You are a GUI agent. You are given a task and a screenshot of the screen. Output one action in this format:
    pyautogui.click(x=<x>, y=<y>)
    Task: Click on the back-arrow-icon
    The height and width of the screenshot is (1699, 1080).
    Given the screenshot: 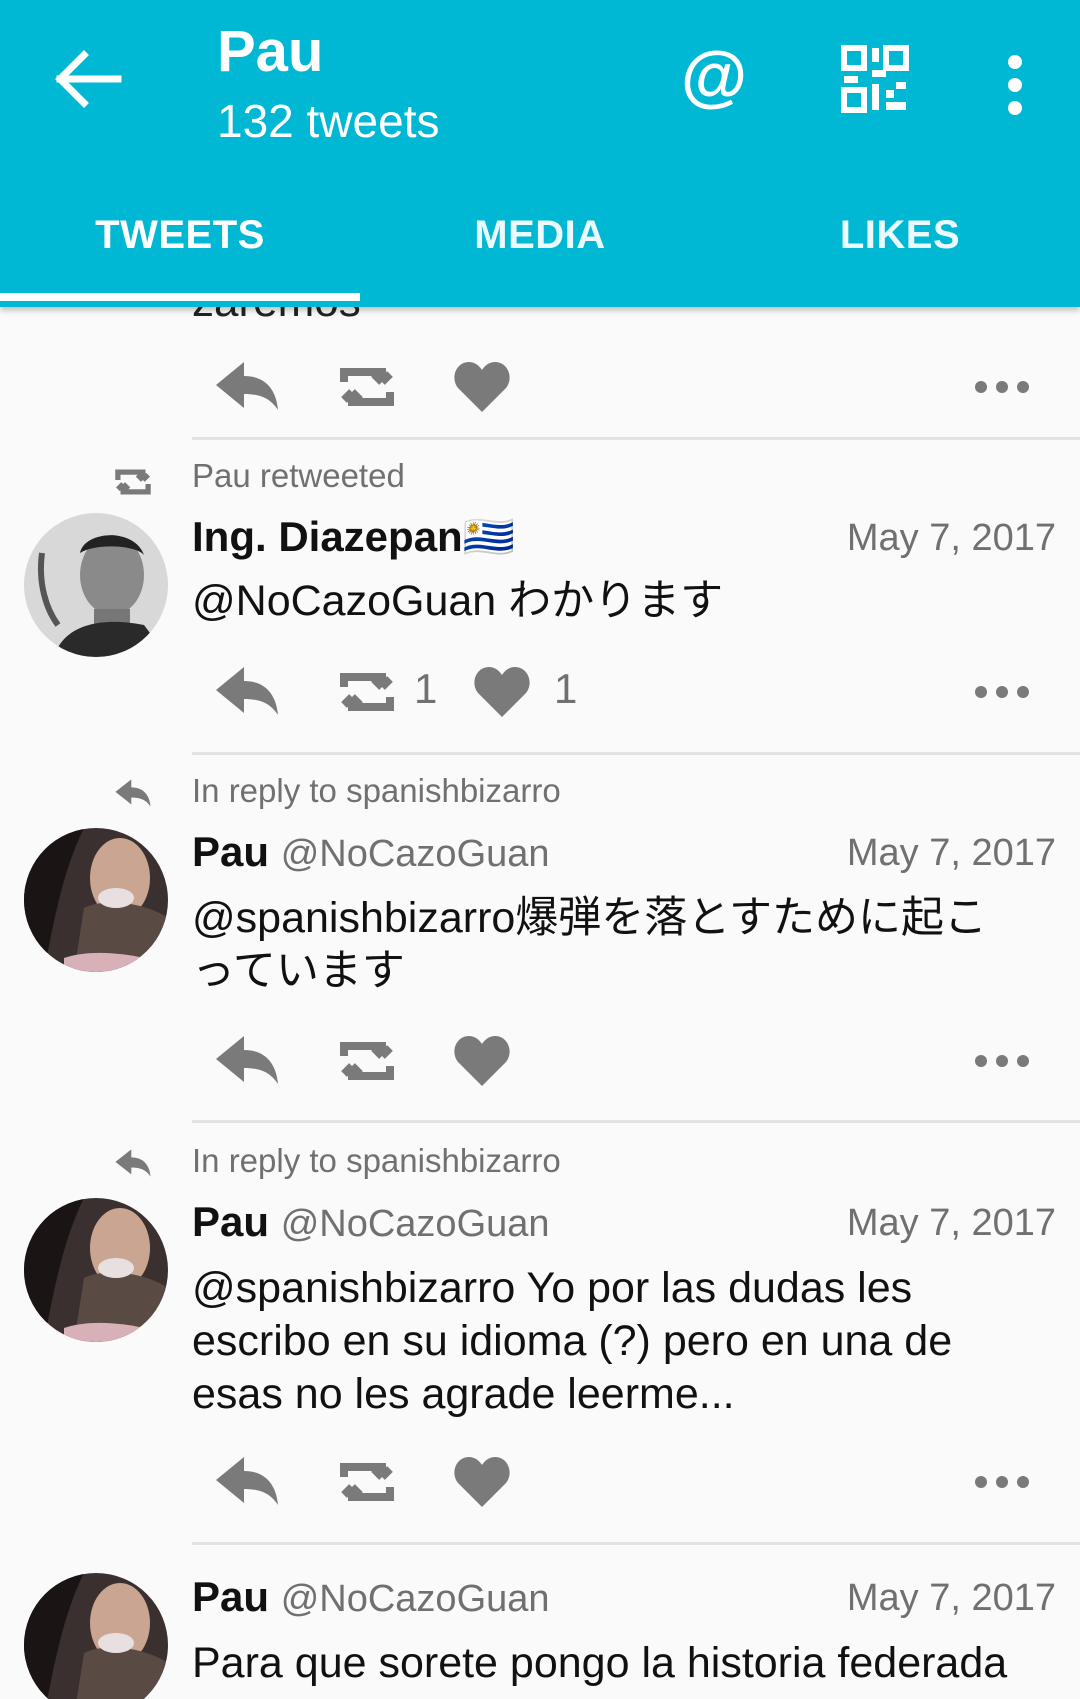 What is the action you would take?
    pyautogui.click(x=88, y=79)
    